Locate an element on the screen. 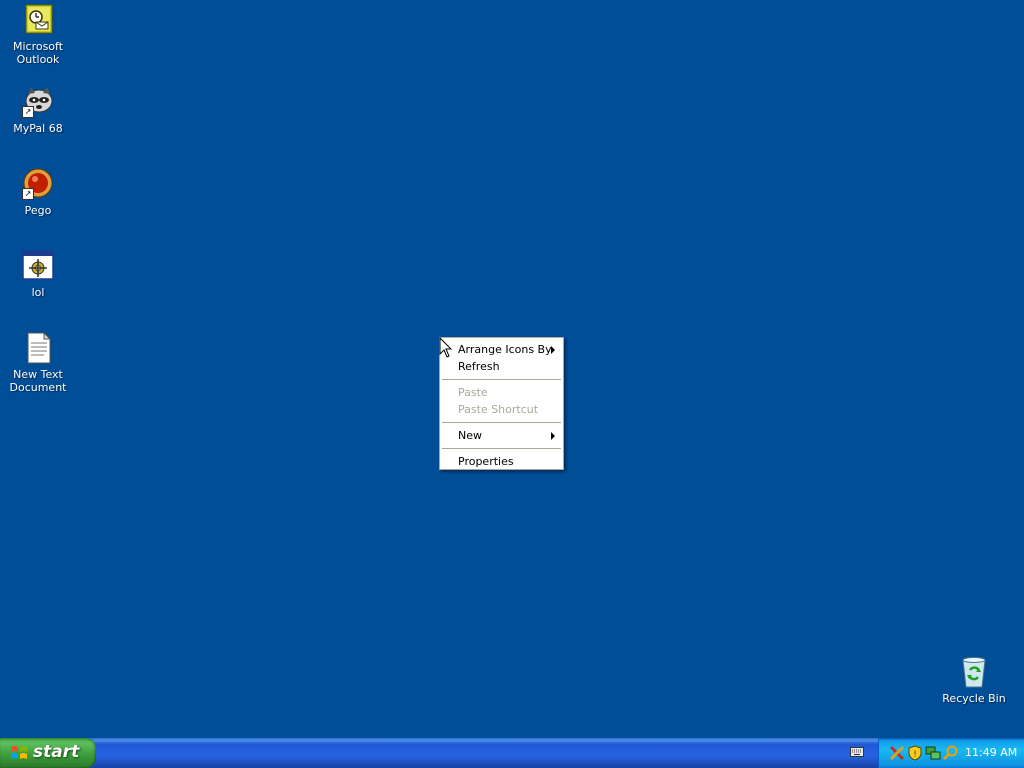 The width and height of the screenshot is (1024, 768). menu-item-label: Paste Shortcut is located at coordinates (498, 409).